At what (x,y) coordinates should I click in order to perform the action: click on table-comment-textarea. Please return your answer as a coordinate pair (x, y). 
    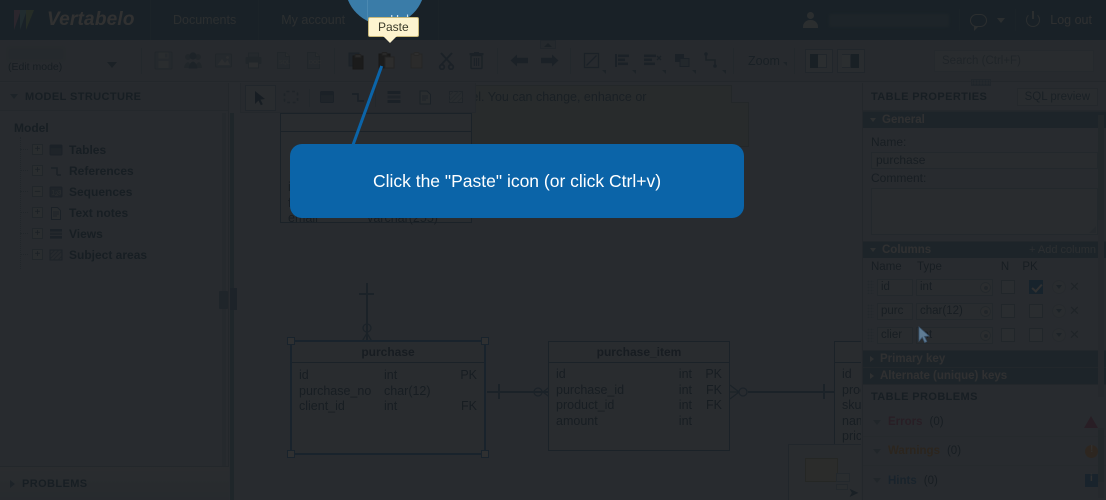
    Looking at the image, I should click on (984, 211).